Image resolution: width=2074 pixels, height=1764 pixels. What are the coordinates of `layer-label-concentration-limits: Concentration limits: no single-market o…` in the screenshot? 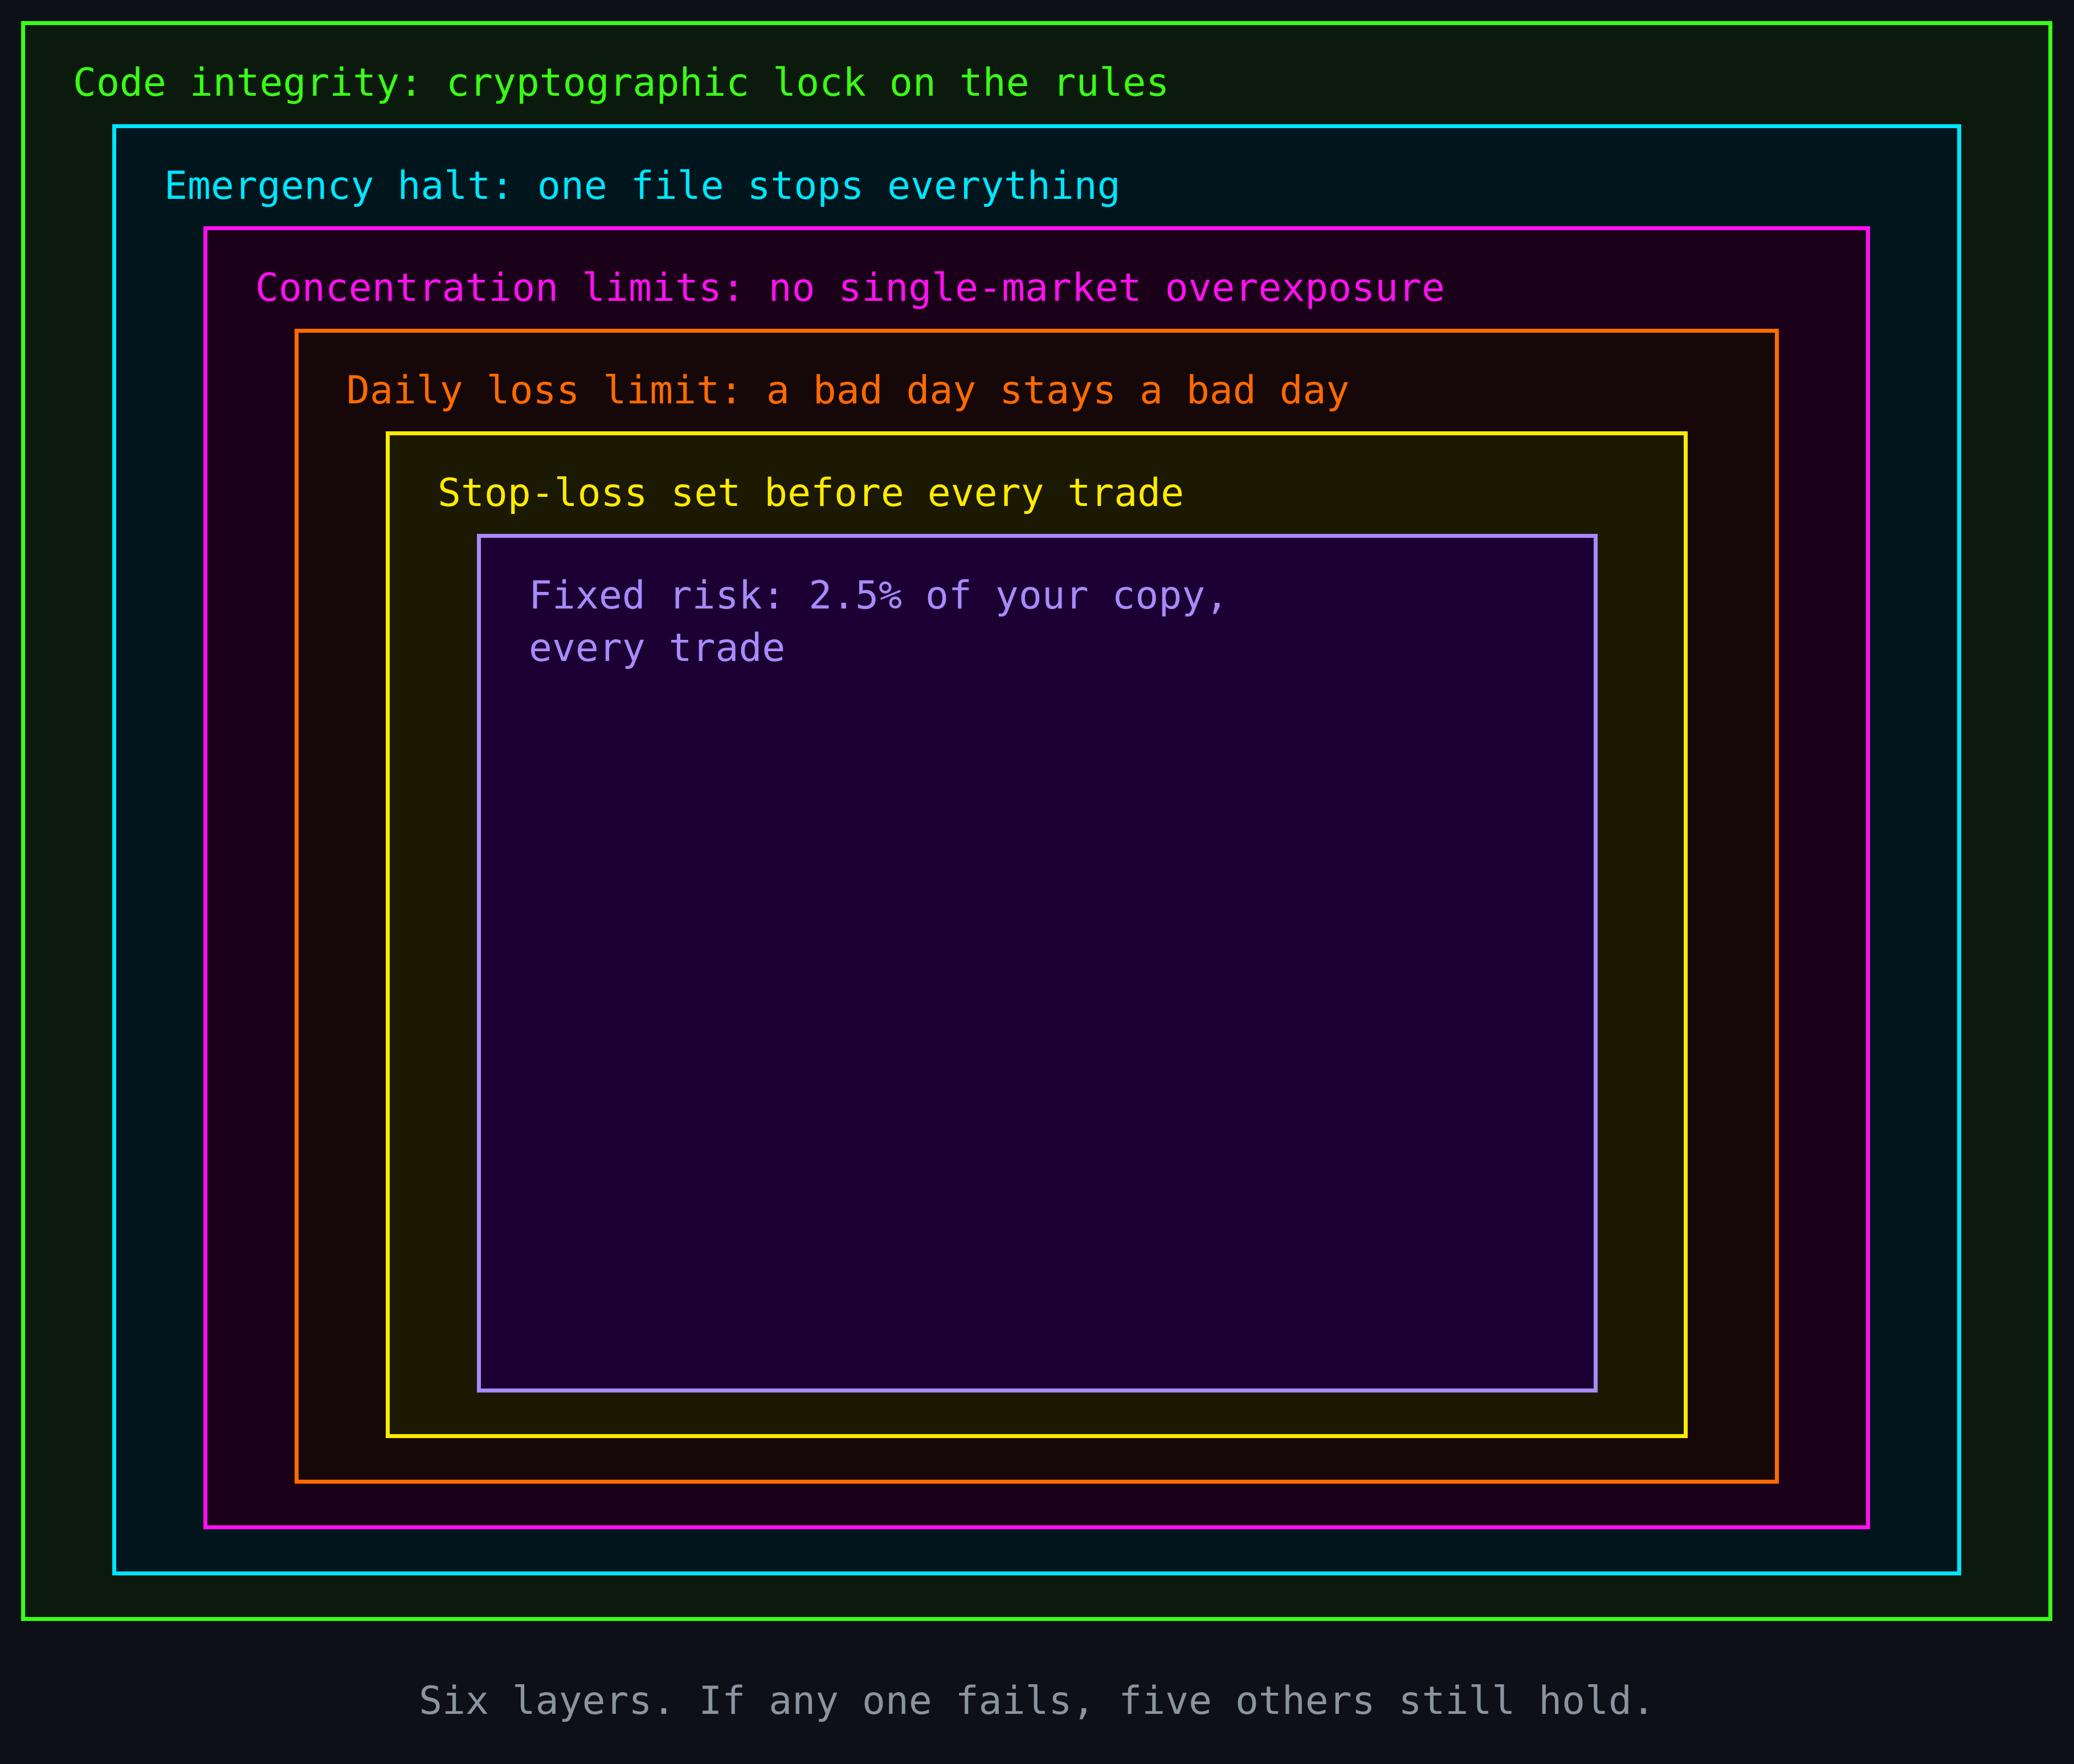 It's located at (850, 288).